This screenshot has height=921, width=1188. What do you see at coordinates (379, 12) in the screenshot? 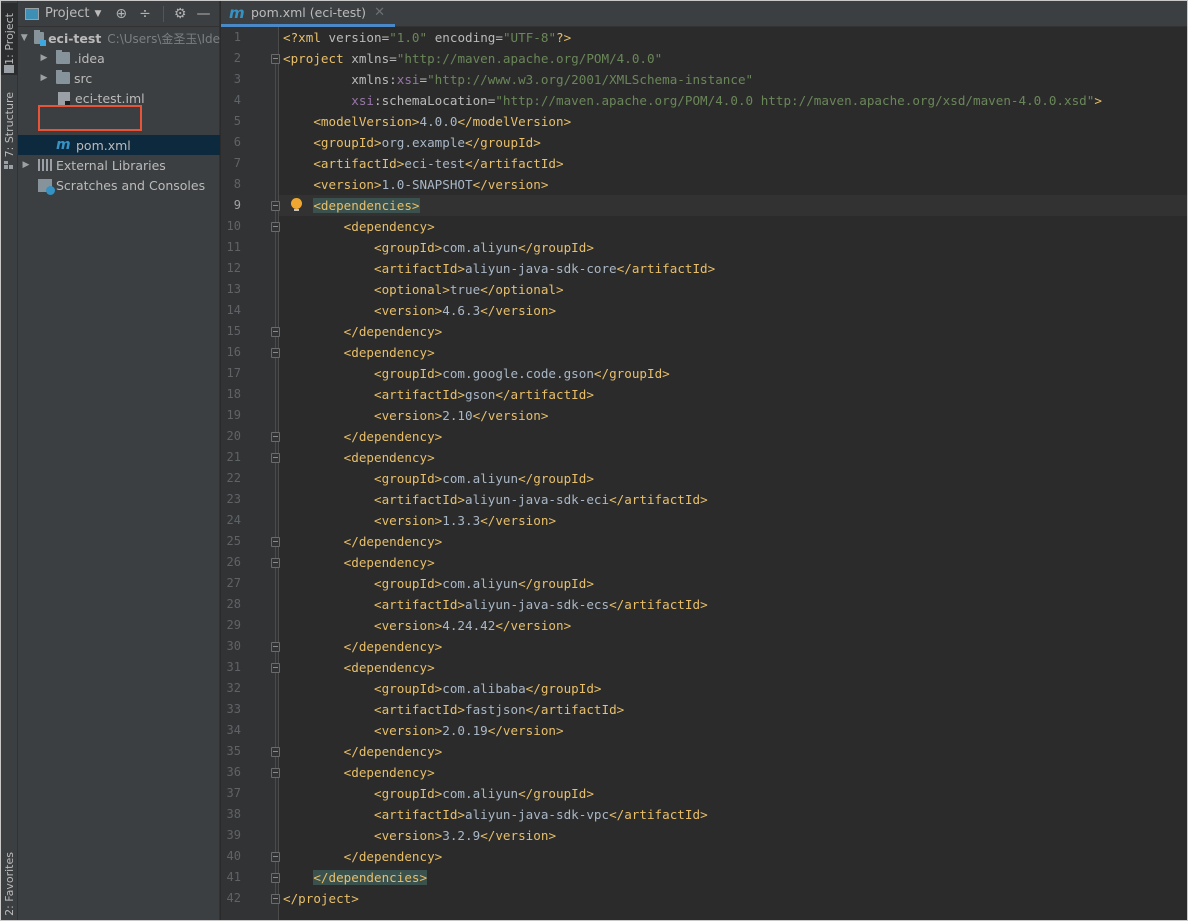
I see `close-icon: ✕` at bounding box center [379, 12].